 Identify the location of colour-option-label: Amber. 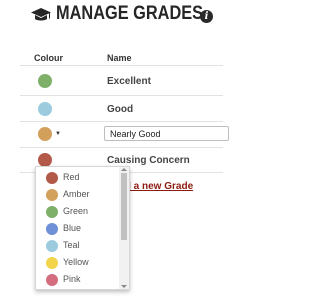
(76, 194).